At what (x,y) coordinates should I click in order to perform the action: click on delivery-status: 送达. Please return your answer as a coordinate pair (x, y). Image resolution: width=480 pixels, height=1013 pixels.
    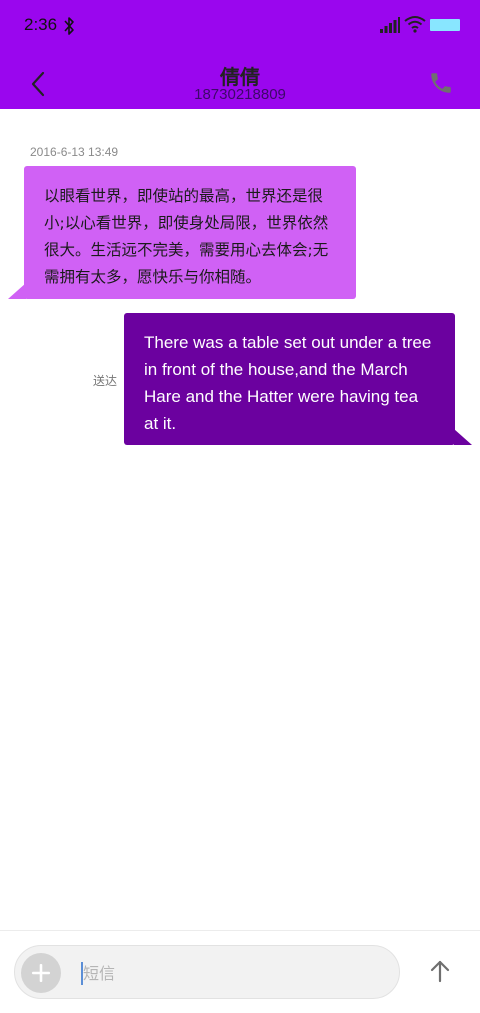
    Looking at the image, I should click on (105, 381).